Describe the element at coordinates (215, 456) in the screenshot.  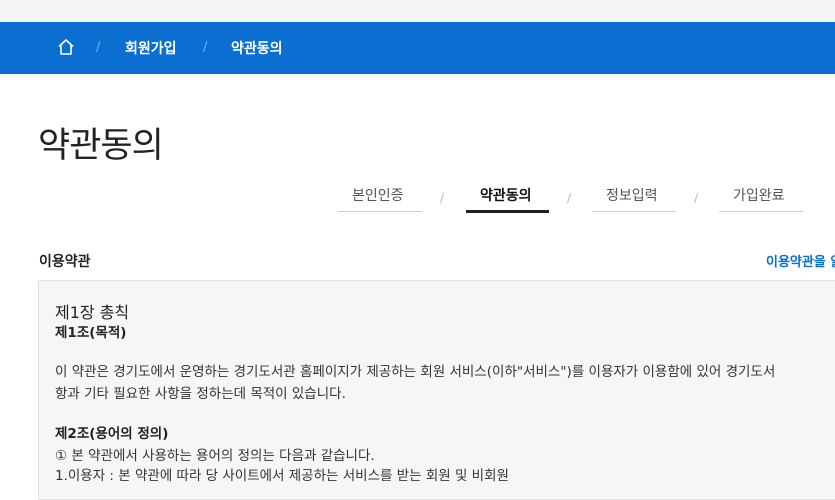
I see `terms-paragraph: ① 본 약관에서 사용하는 용어의 정의는 다음과 같습니다.` at that location.